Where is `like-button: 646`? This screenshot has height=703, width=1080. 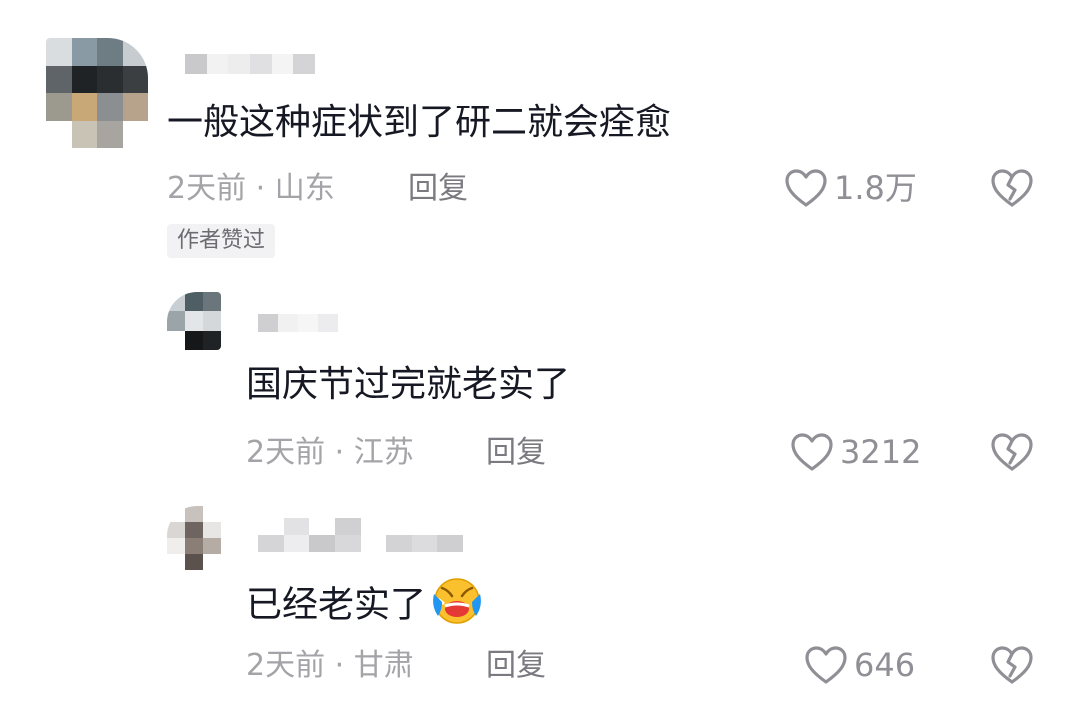
like-button: 646 is located at coordinates (859, 665).